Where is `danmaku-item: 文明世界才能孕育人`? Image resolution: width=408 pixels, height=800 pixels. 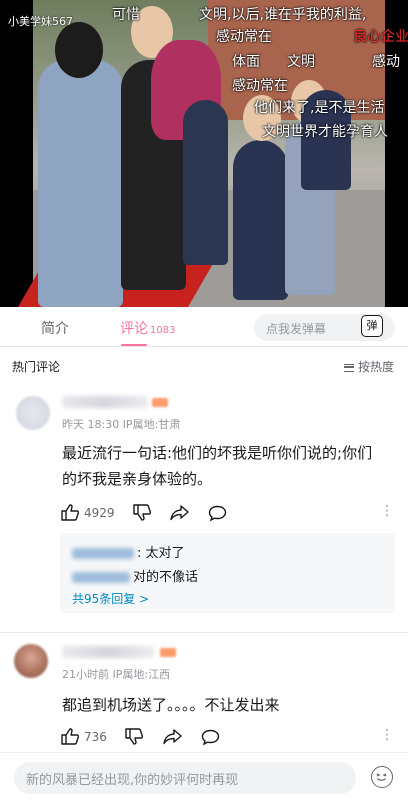
danmaku-item: 文明世界才能孕育人 is located at coordinates (325, 132).